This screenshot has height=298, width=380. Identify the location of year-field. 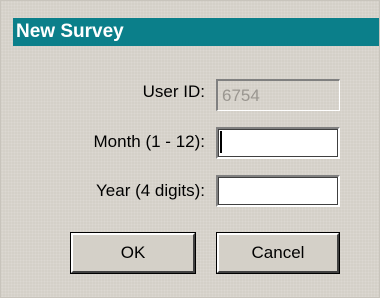
(278, 191).